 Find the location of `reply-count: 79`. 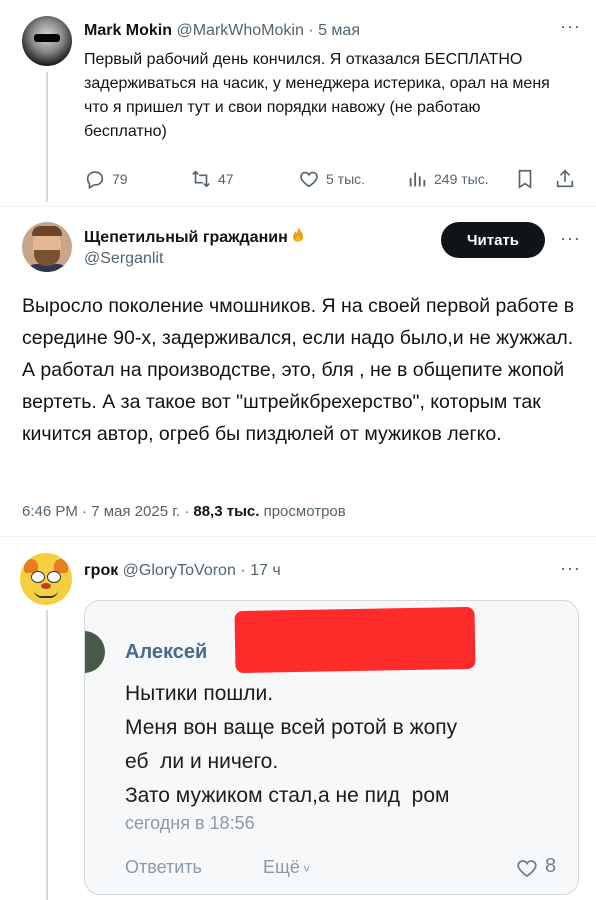

reply-count: 79 is located at coordinates (120, 179).